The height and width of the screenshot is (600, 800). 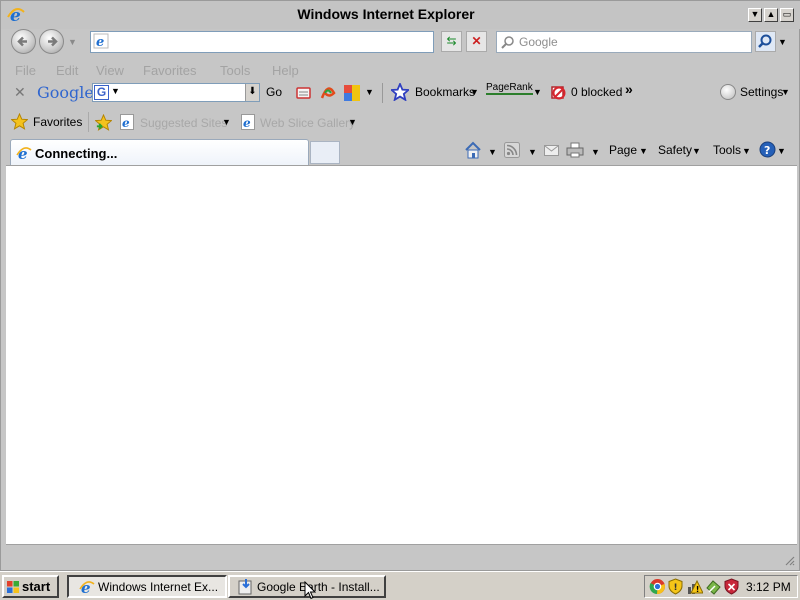 I want to click on search-placeholder: Google, so click(x=538, y=42).